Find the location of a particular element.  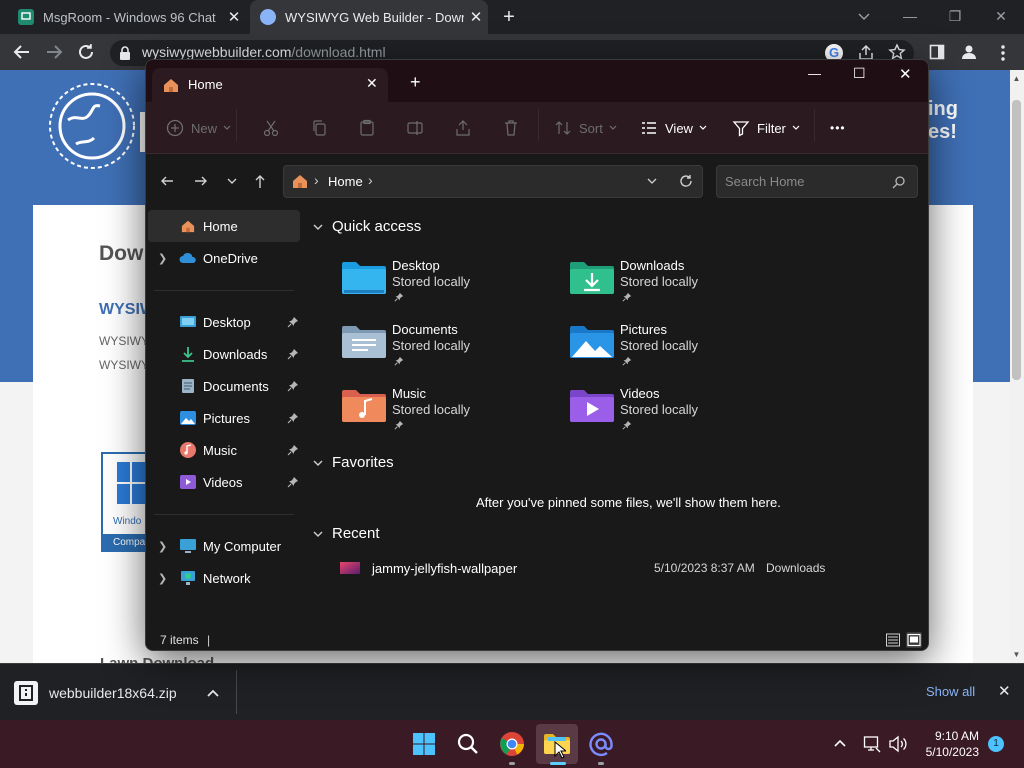

browser-close-button: ✕ is located at coordinates (1001, 16).